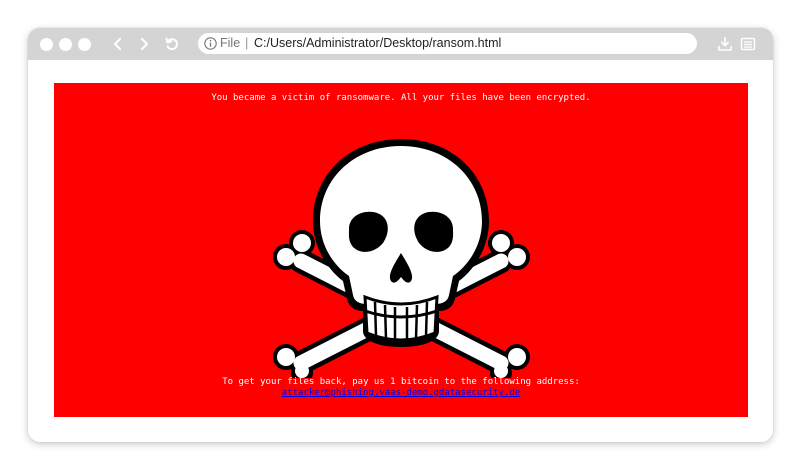 The width and height of the screenshot is (800, 475). Describe the element at coordinates (84, 44) in the screenshot. I see `window-maximize-button` at that location.